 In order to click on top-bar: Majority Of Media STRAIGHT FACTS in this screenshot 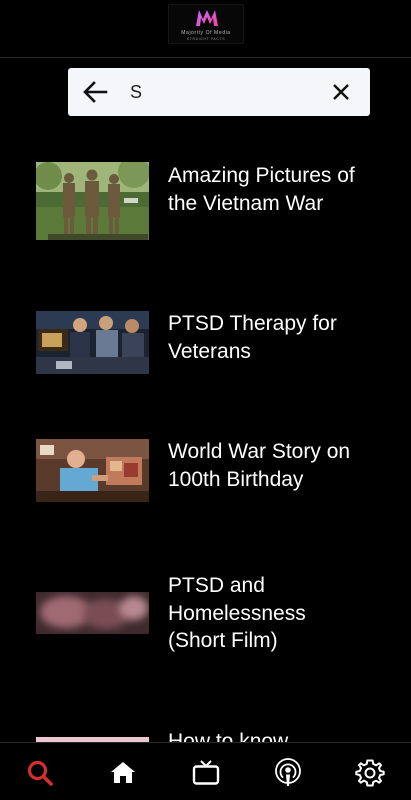, I will do `click(205, 29)`.